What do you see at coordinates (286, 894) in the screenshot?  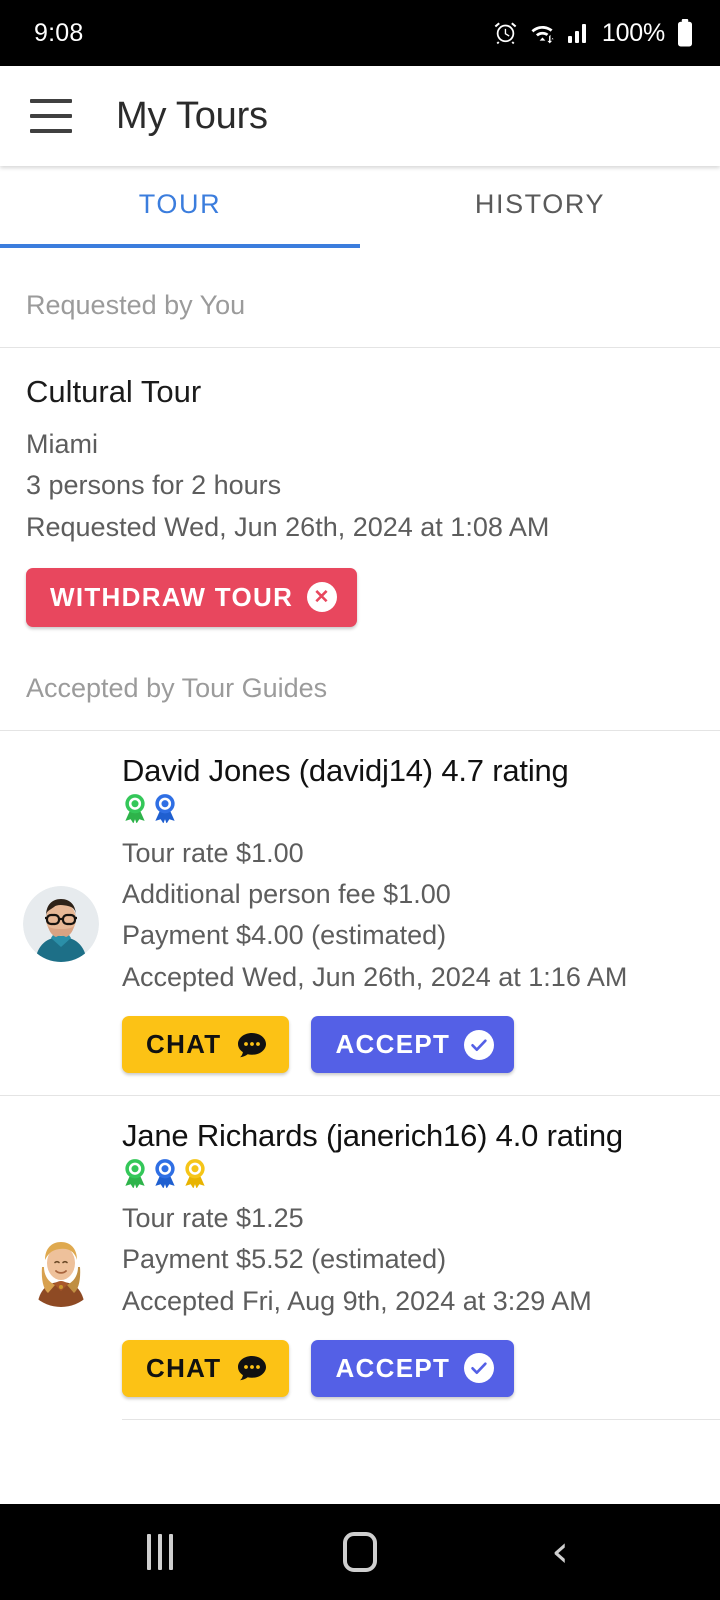 I see `guide-detail-line: Additional person fee $1.00` at bounding box center [286, 894].